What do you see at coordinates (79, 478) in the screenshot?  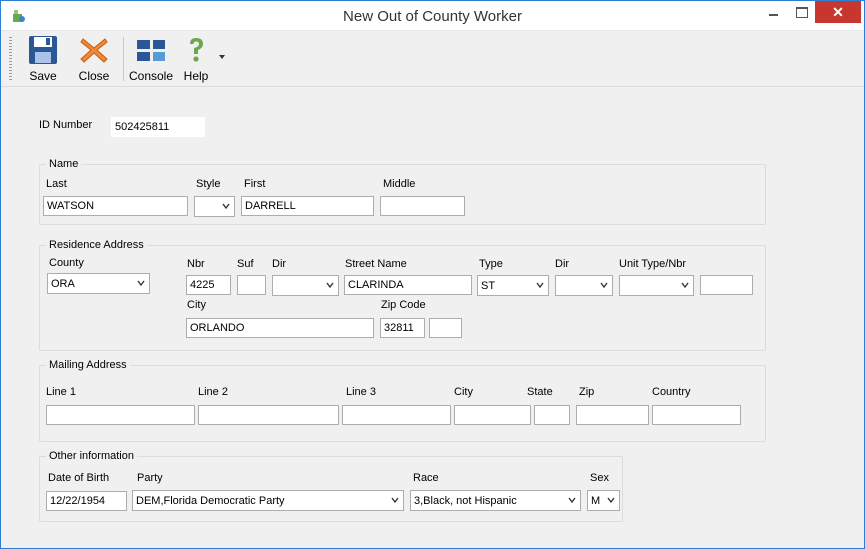 I see `date-of-birth-label: Date of Birth` at bounding box center [79, 478].